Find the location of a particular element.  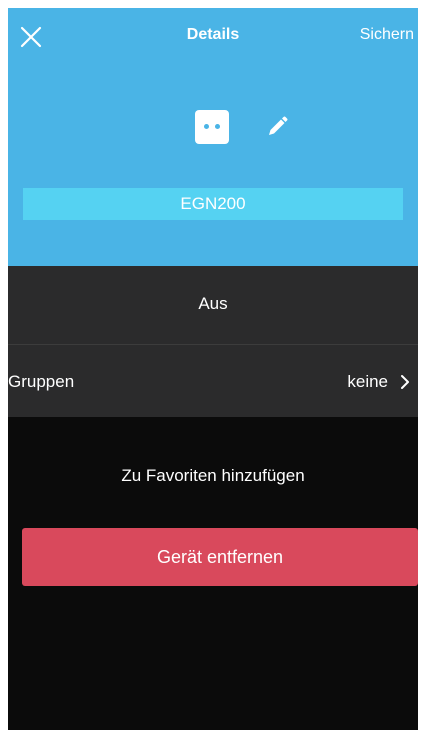

groups-label: Gruppen is located at coordinates (41, 381).